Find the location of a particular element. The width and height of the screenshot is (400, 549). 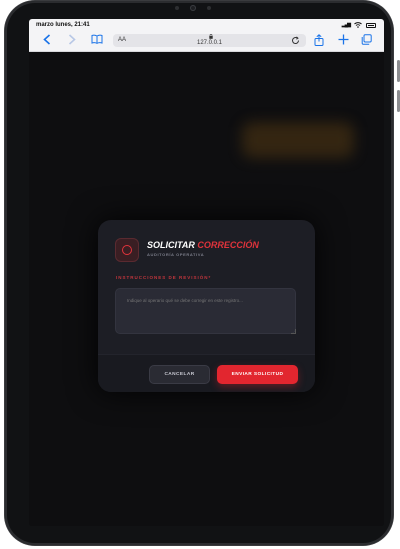

wifi-icon is located at coordinates (358, 25).